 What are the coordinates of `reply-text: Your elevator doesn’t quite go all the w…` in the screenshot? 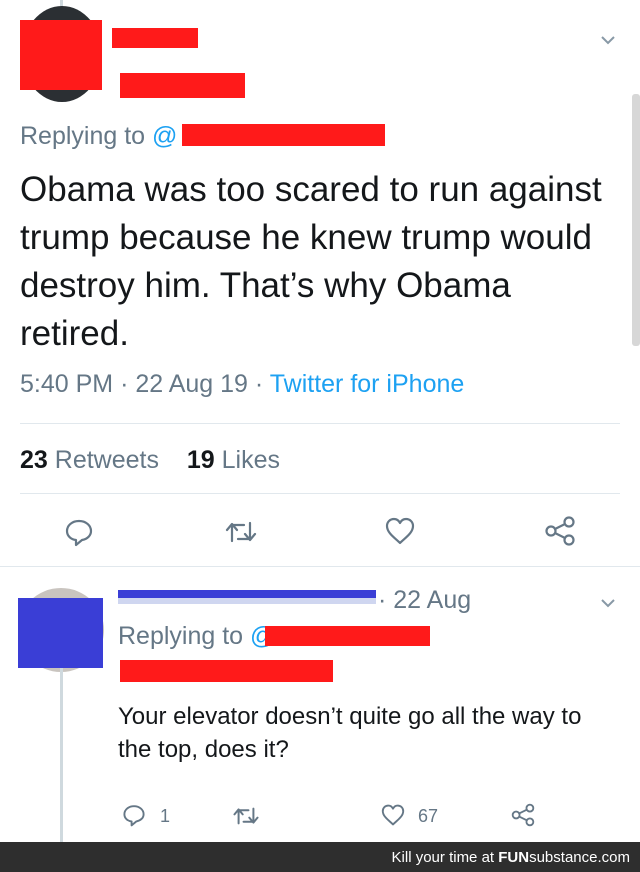 It's located at (350, 733).